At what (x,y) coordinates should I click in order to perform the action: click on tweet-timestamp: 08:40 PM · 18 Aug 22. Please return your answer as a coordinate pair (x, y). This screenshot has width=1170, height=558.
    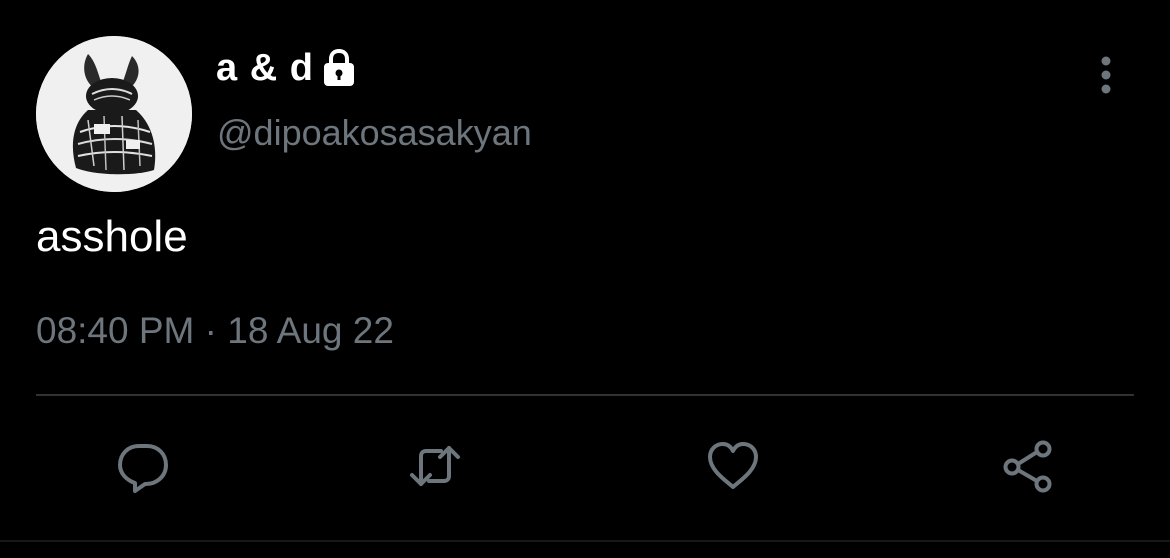
    Looking at the image, I should click on (215, 331).